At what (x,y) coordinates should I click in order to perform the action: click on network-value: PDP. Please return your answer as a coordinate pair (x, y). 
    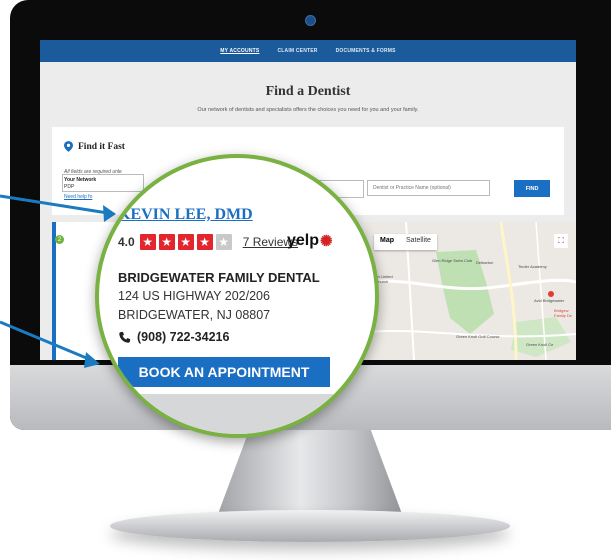
    Looking at the image, I should click on (69, 187).